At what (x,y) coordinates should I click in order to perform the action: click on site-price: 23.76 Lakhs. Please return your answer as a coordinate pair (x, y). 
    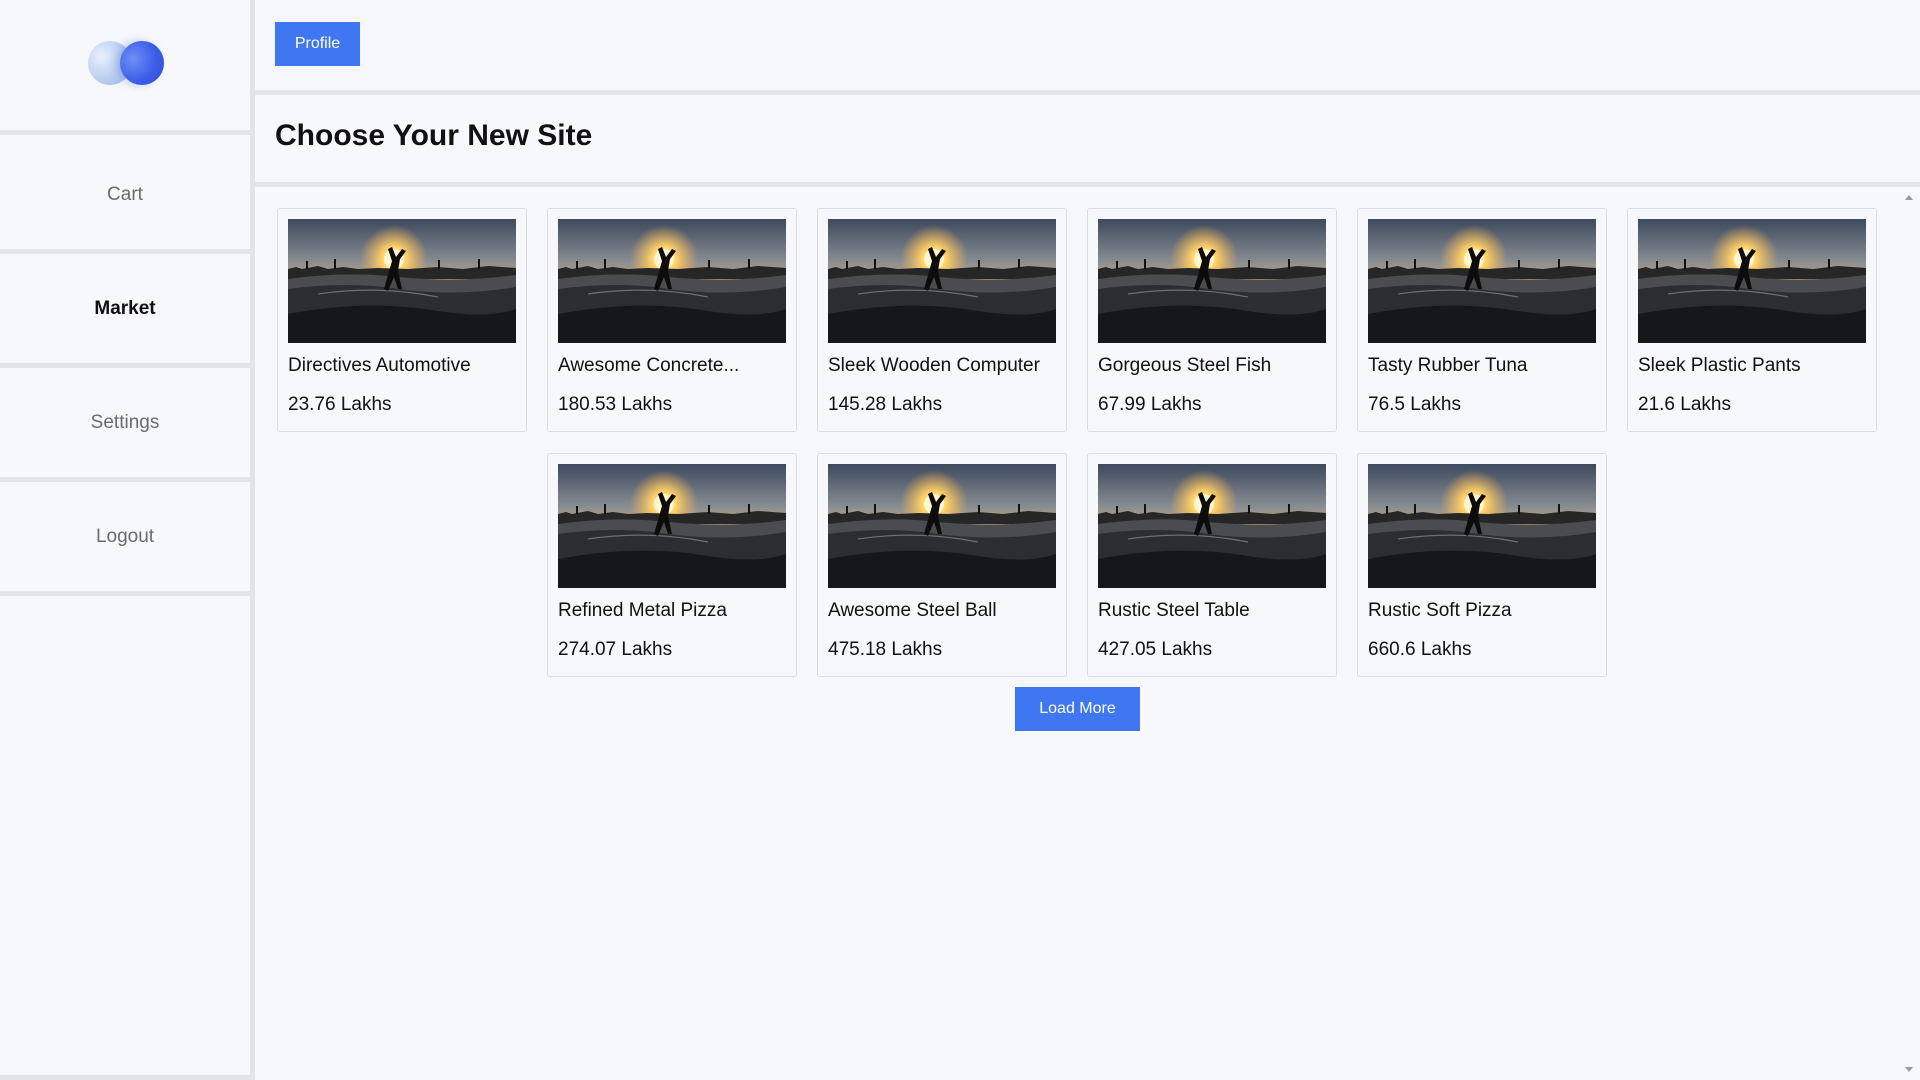
    Looking at the image, I should click on (340, 404).